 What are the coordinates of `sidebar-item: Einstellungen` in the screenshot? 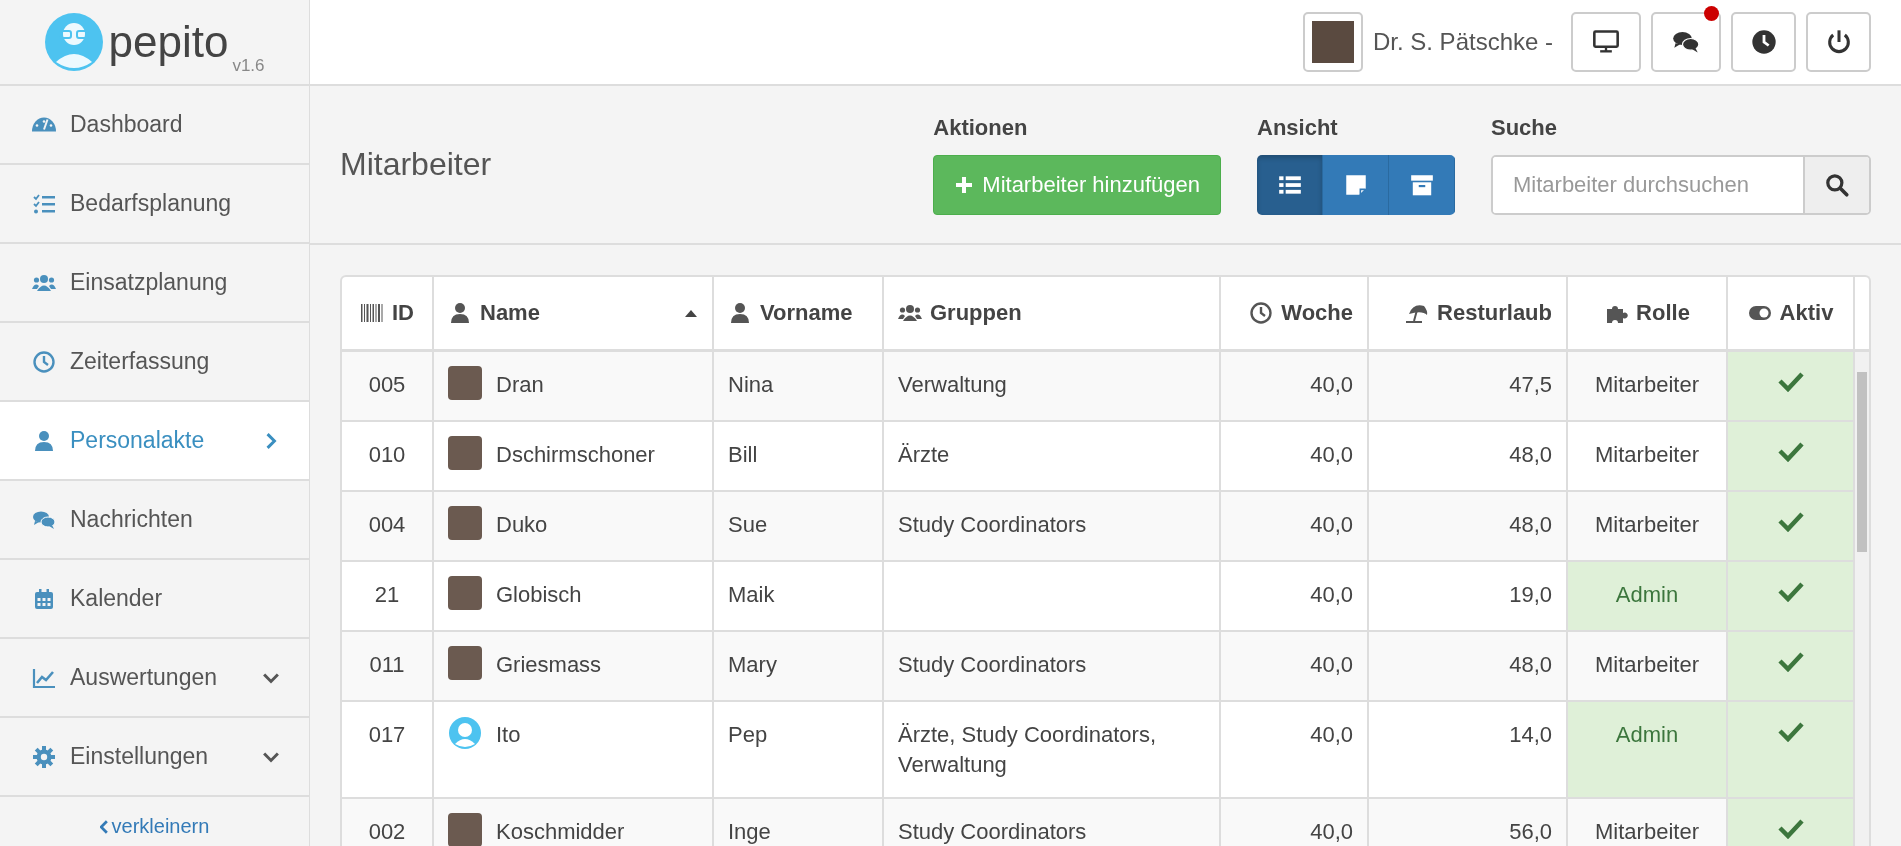 It's located at (154, 757).